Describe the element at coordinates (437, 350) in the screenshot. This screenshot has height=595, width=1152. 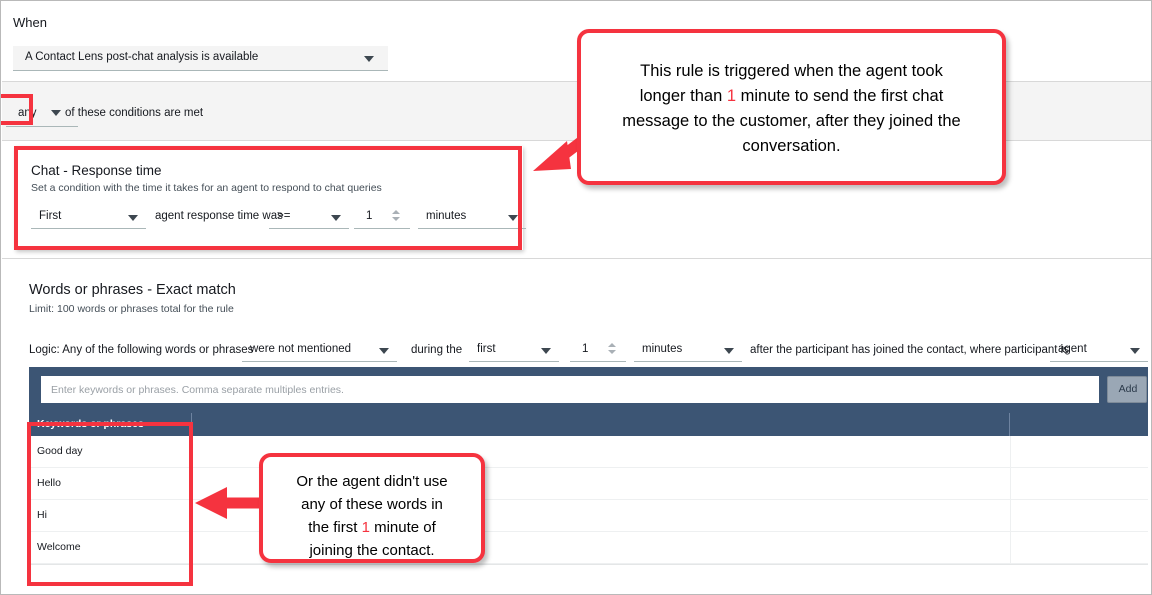
I see `during-label: during the` at that location.